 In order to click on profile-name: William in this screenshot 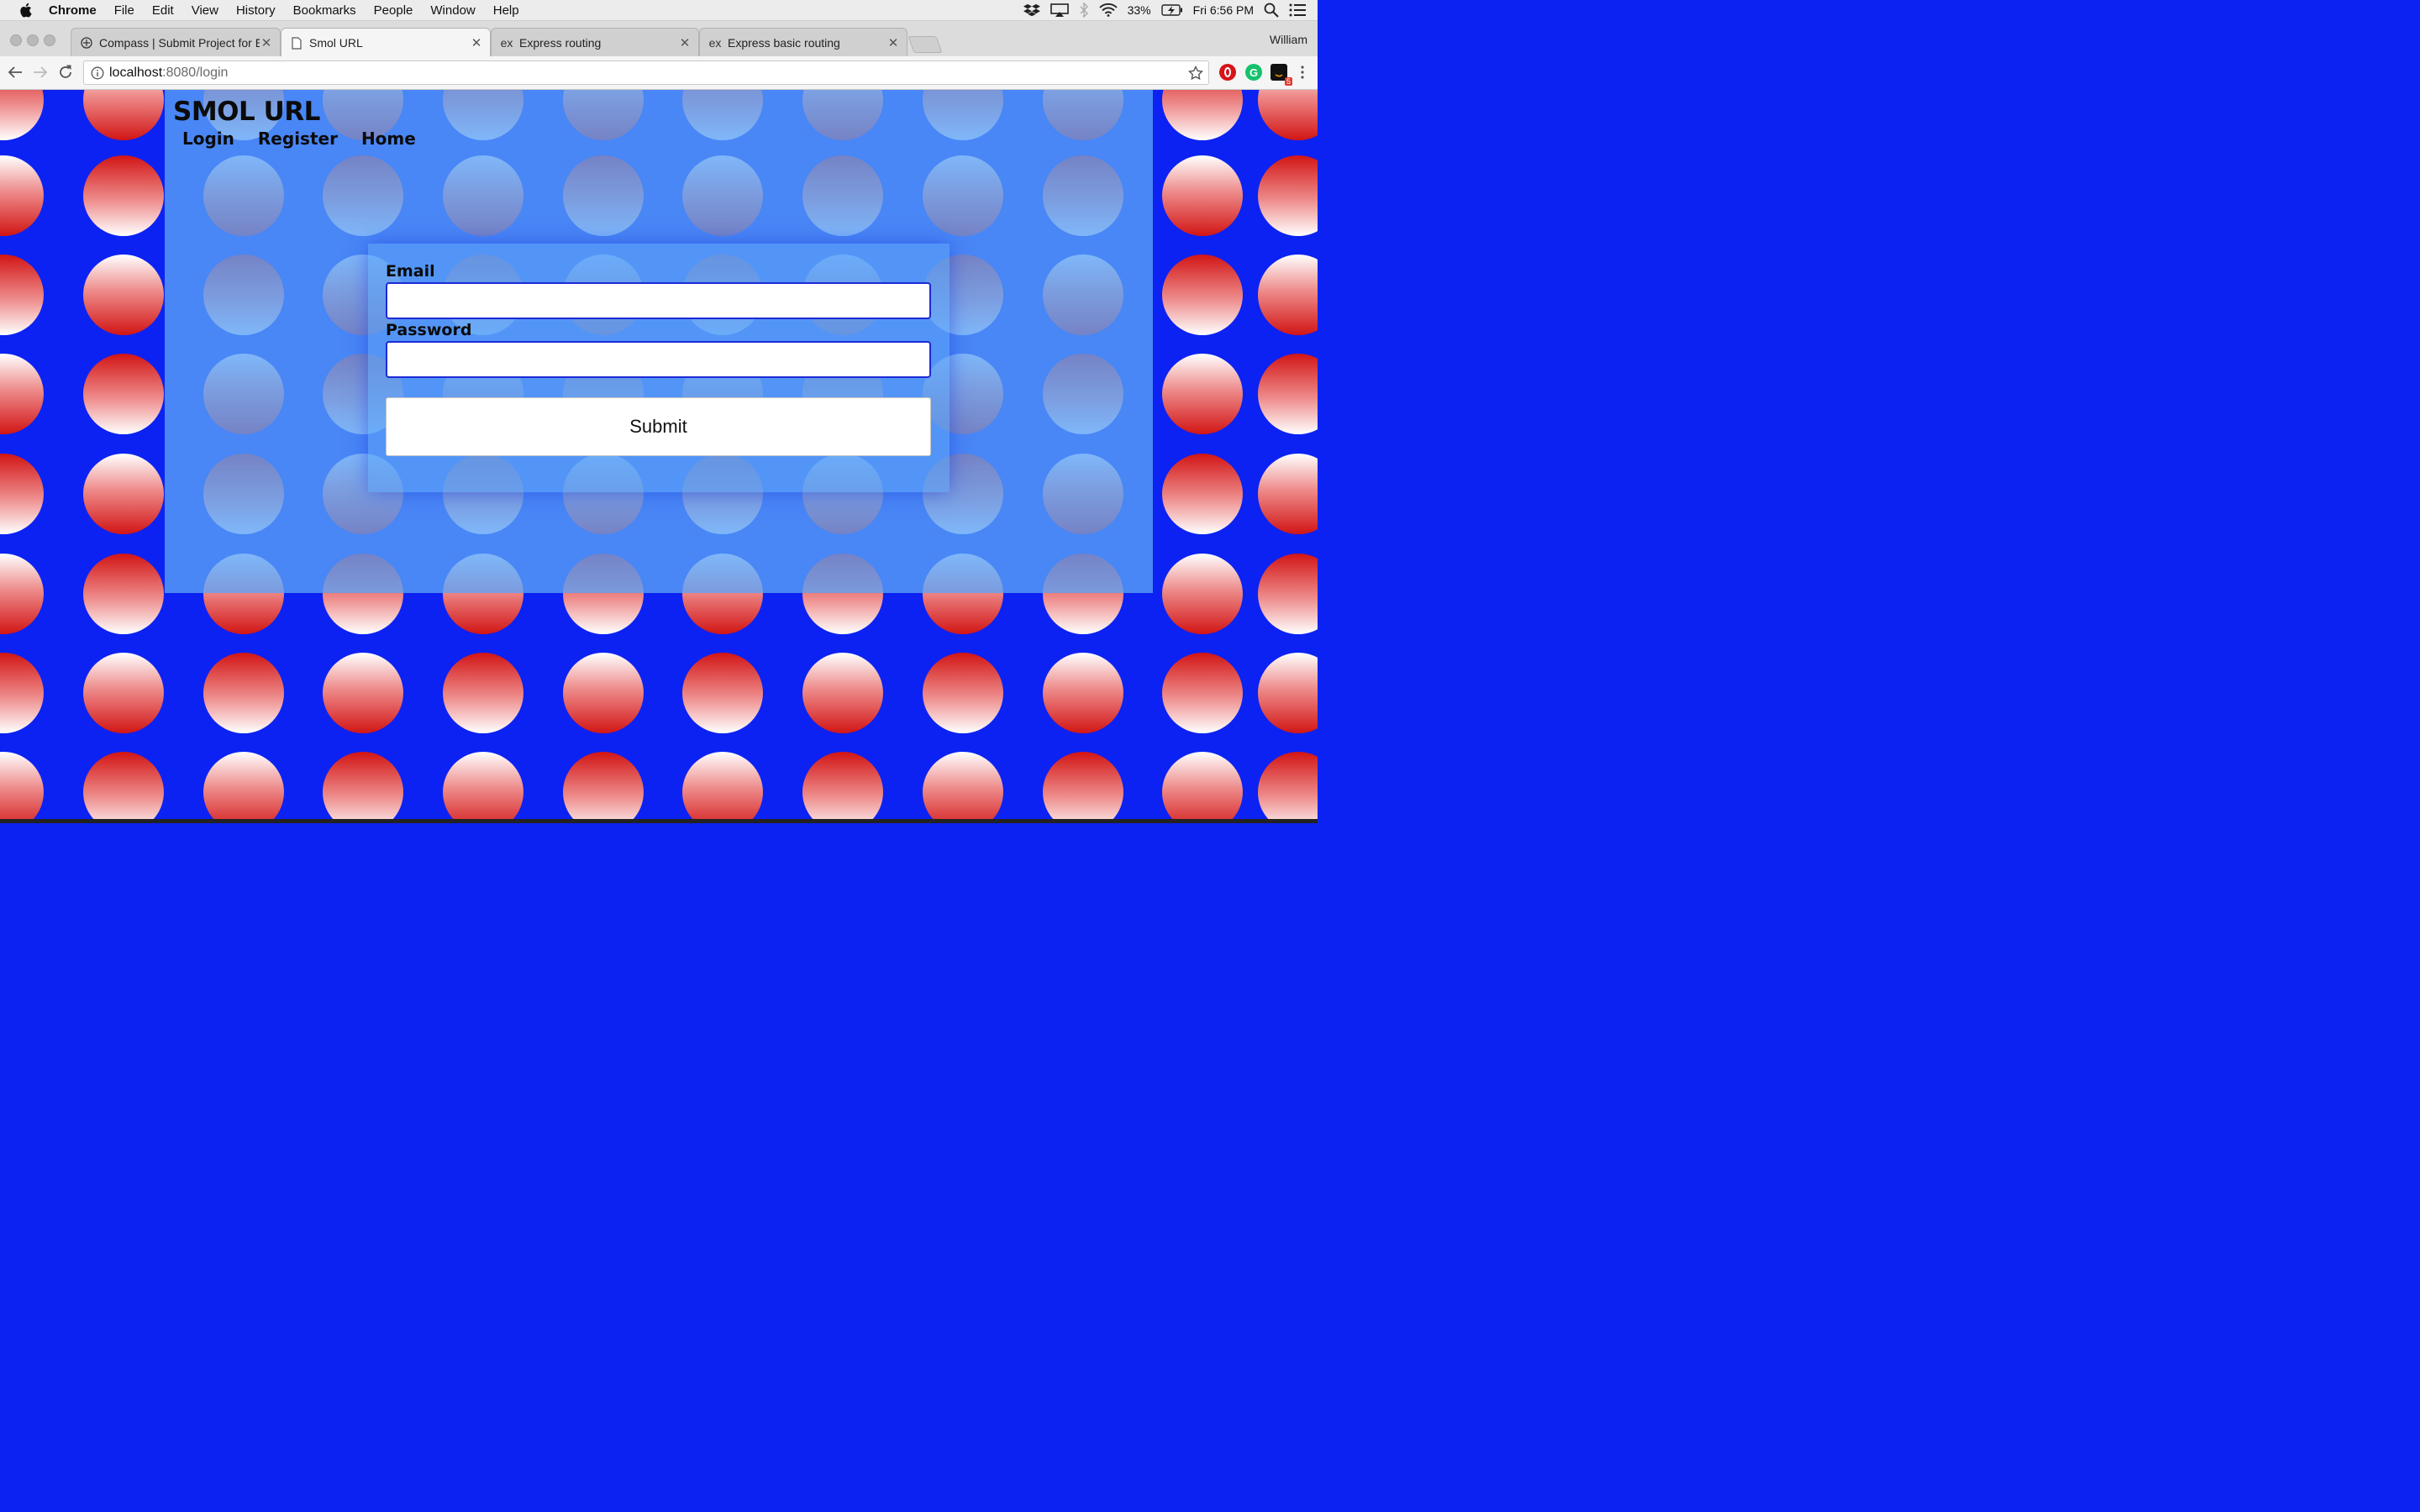, I will do `click(1288, 39)`.